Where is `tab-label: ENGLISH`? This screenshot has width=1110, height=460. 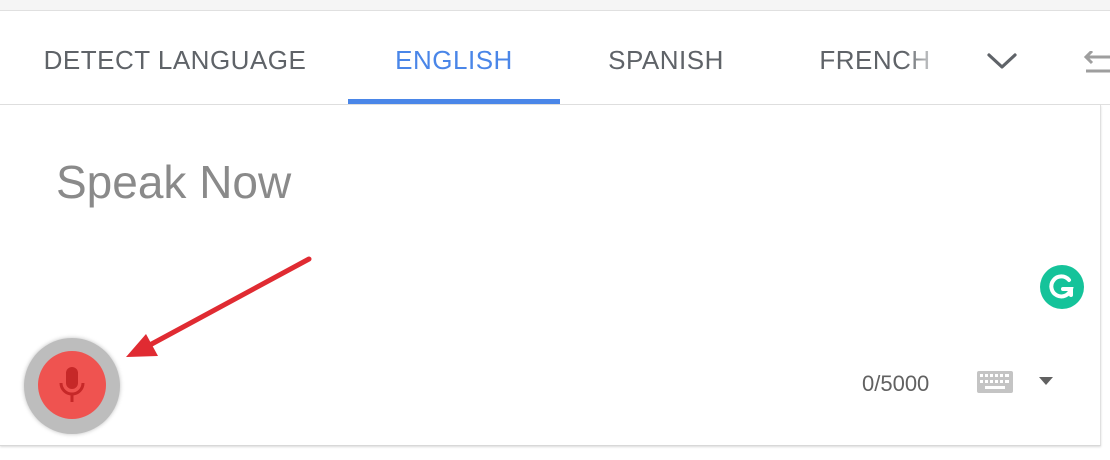
tab-label: ENGLISH is located at coordinates (454, 60).